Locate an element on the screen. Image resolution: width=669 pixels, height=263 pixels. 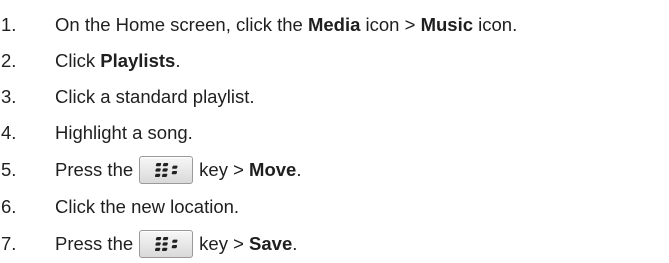
step-segment: Click a standard playlist. is located at coordinates (155, 96).